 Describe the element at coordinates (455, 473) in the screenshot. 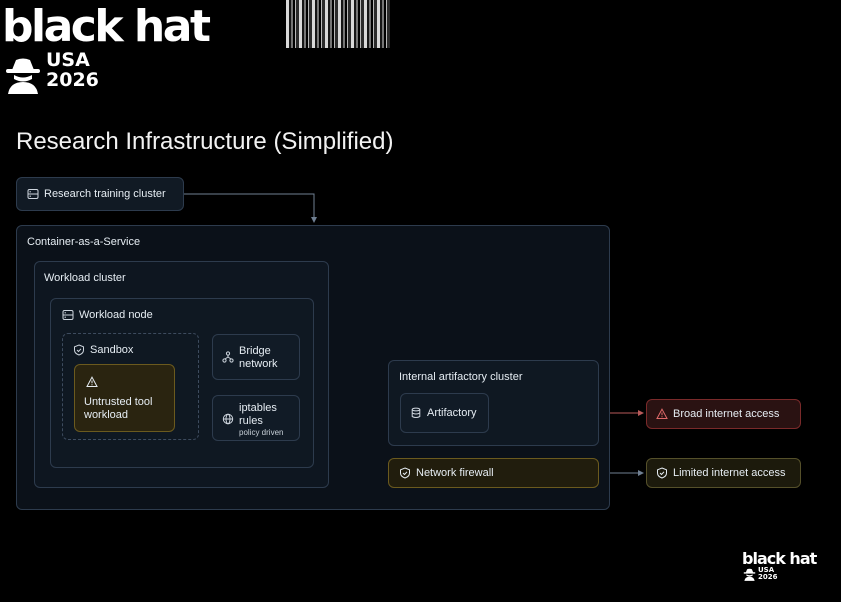

I see `firewall-label: Network firewall` at that location.